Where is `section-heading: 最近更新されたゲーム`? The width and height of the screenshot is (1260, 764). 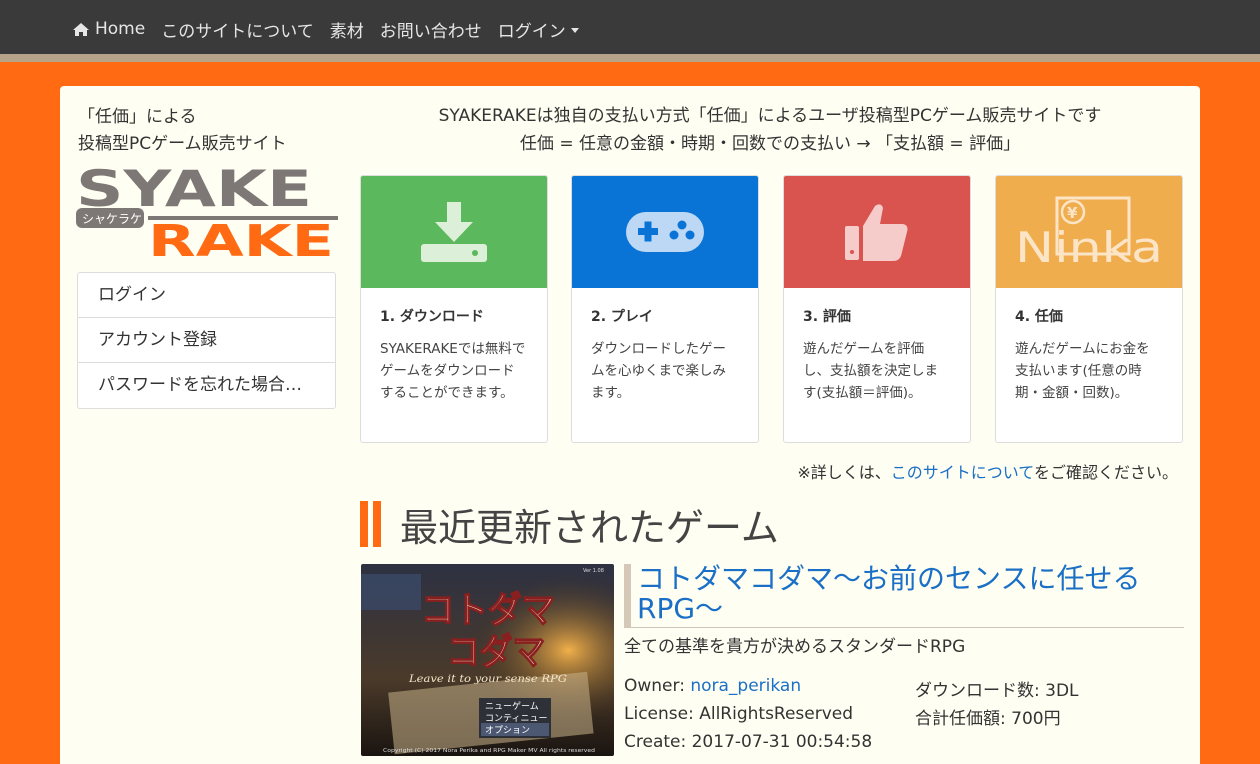
section-heading: 最近更新されたゲーム is located at coordinates (569, 525).